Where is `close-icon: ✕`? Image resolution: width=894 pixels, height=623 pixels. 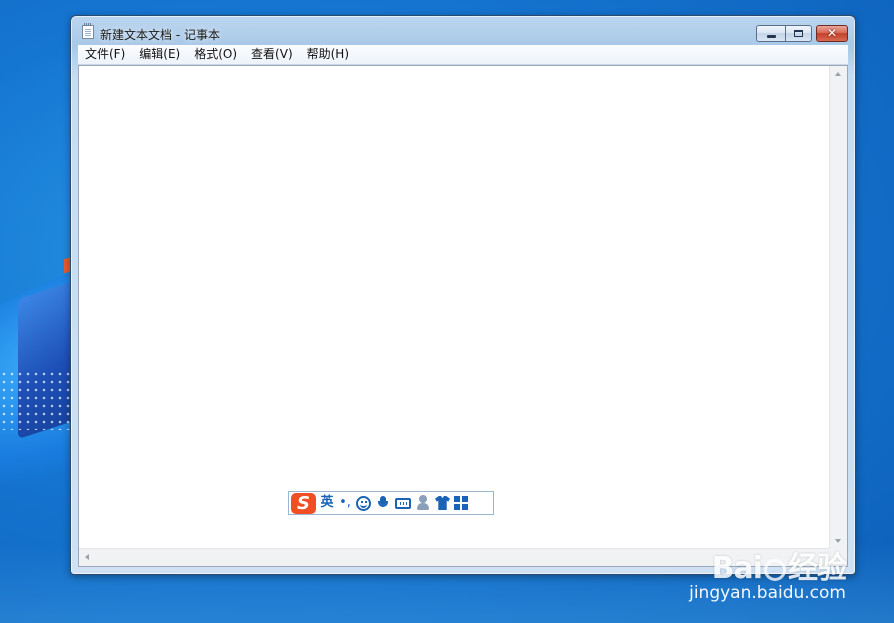
close-icon: ✕ is located at coordinates (832, 33).